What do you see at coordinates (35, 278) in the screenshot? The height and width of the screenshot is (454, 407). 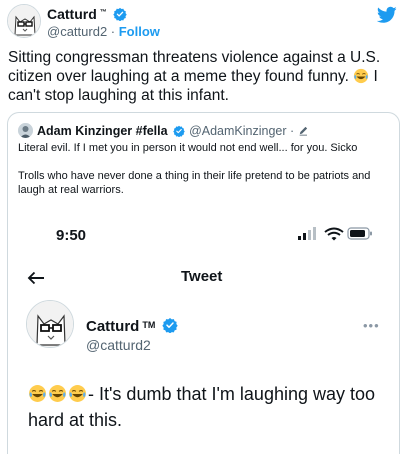 I see `back-arrow-icon` at bounding box center [35, 278].